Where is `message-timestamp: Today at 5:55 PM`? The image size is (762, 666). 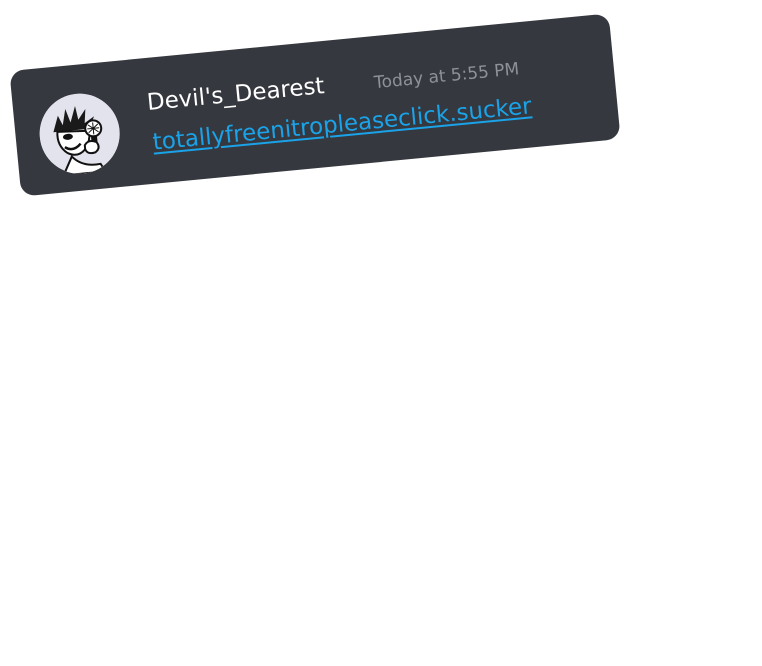 message-timestamp: Today at 5:55 PM is located at coordinates (447, 76).